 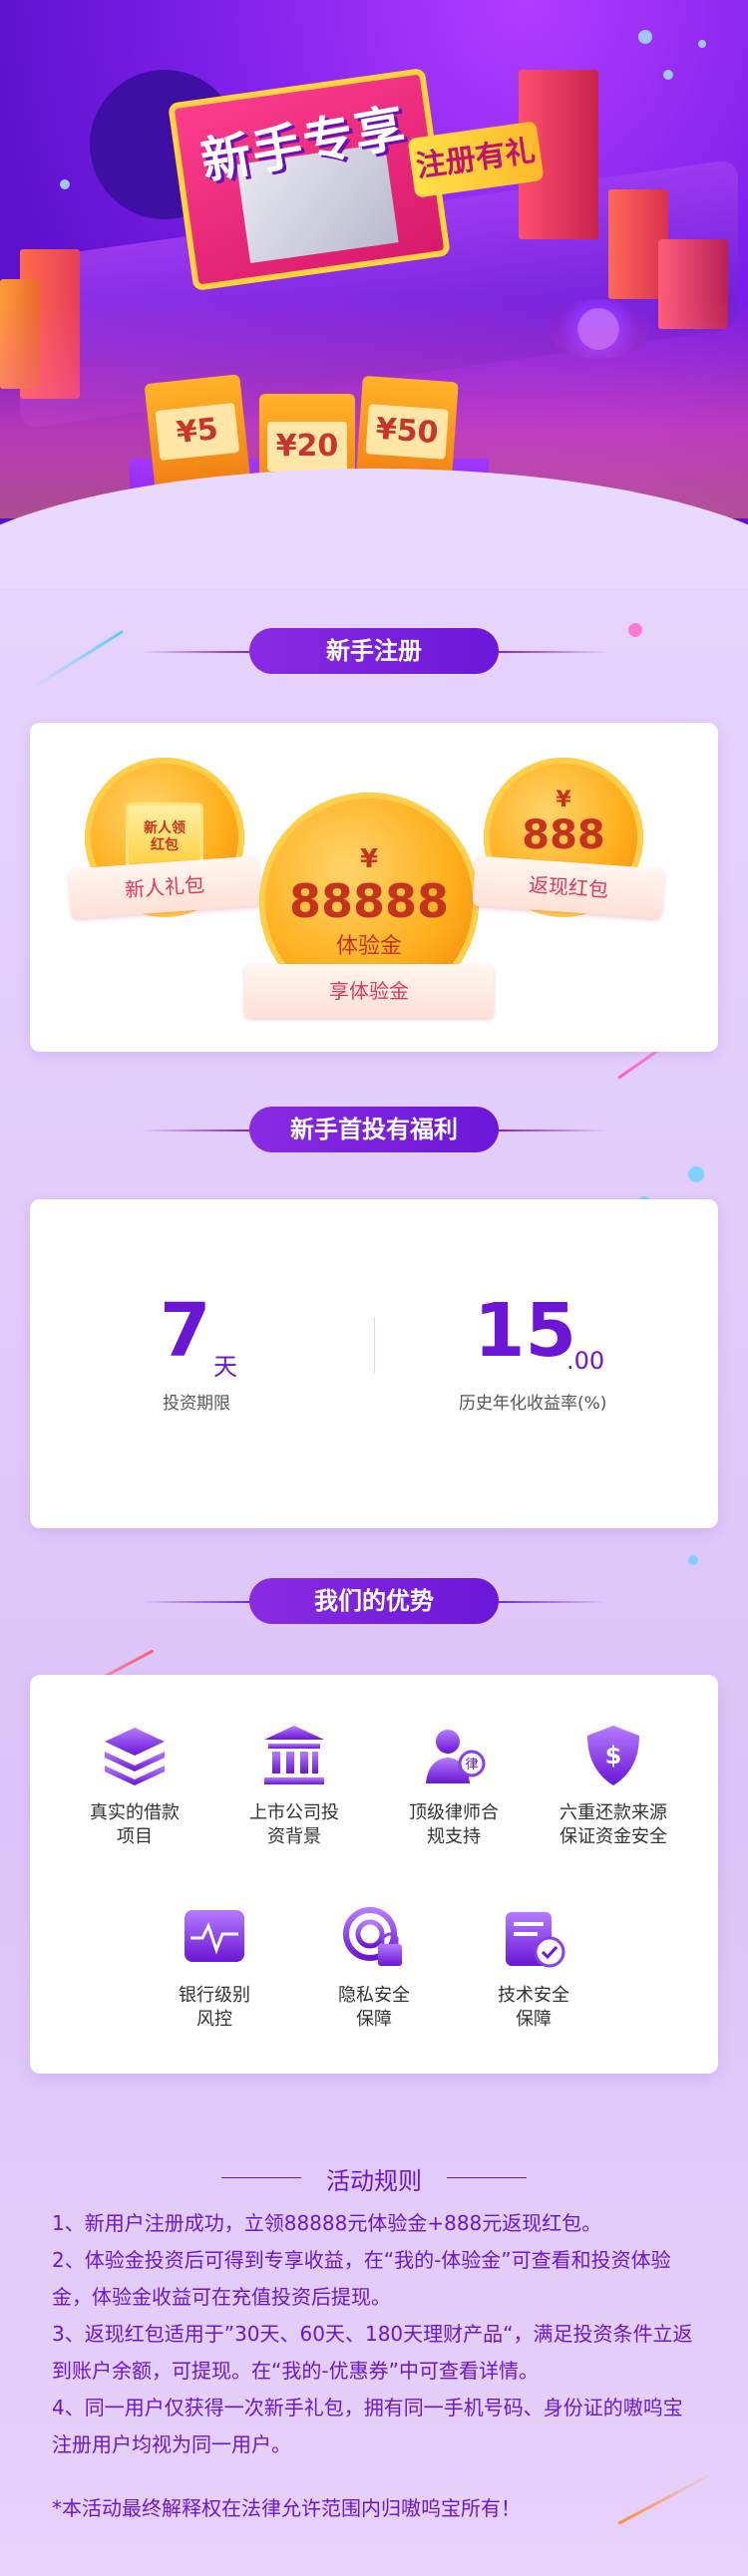 What do you see at coordinates (197, 432) in the screenshot?
I see `hero-coupon-amount: ¥5` at bounding box center [197, 432].